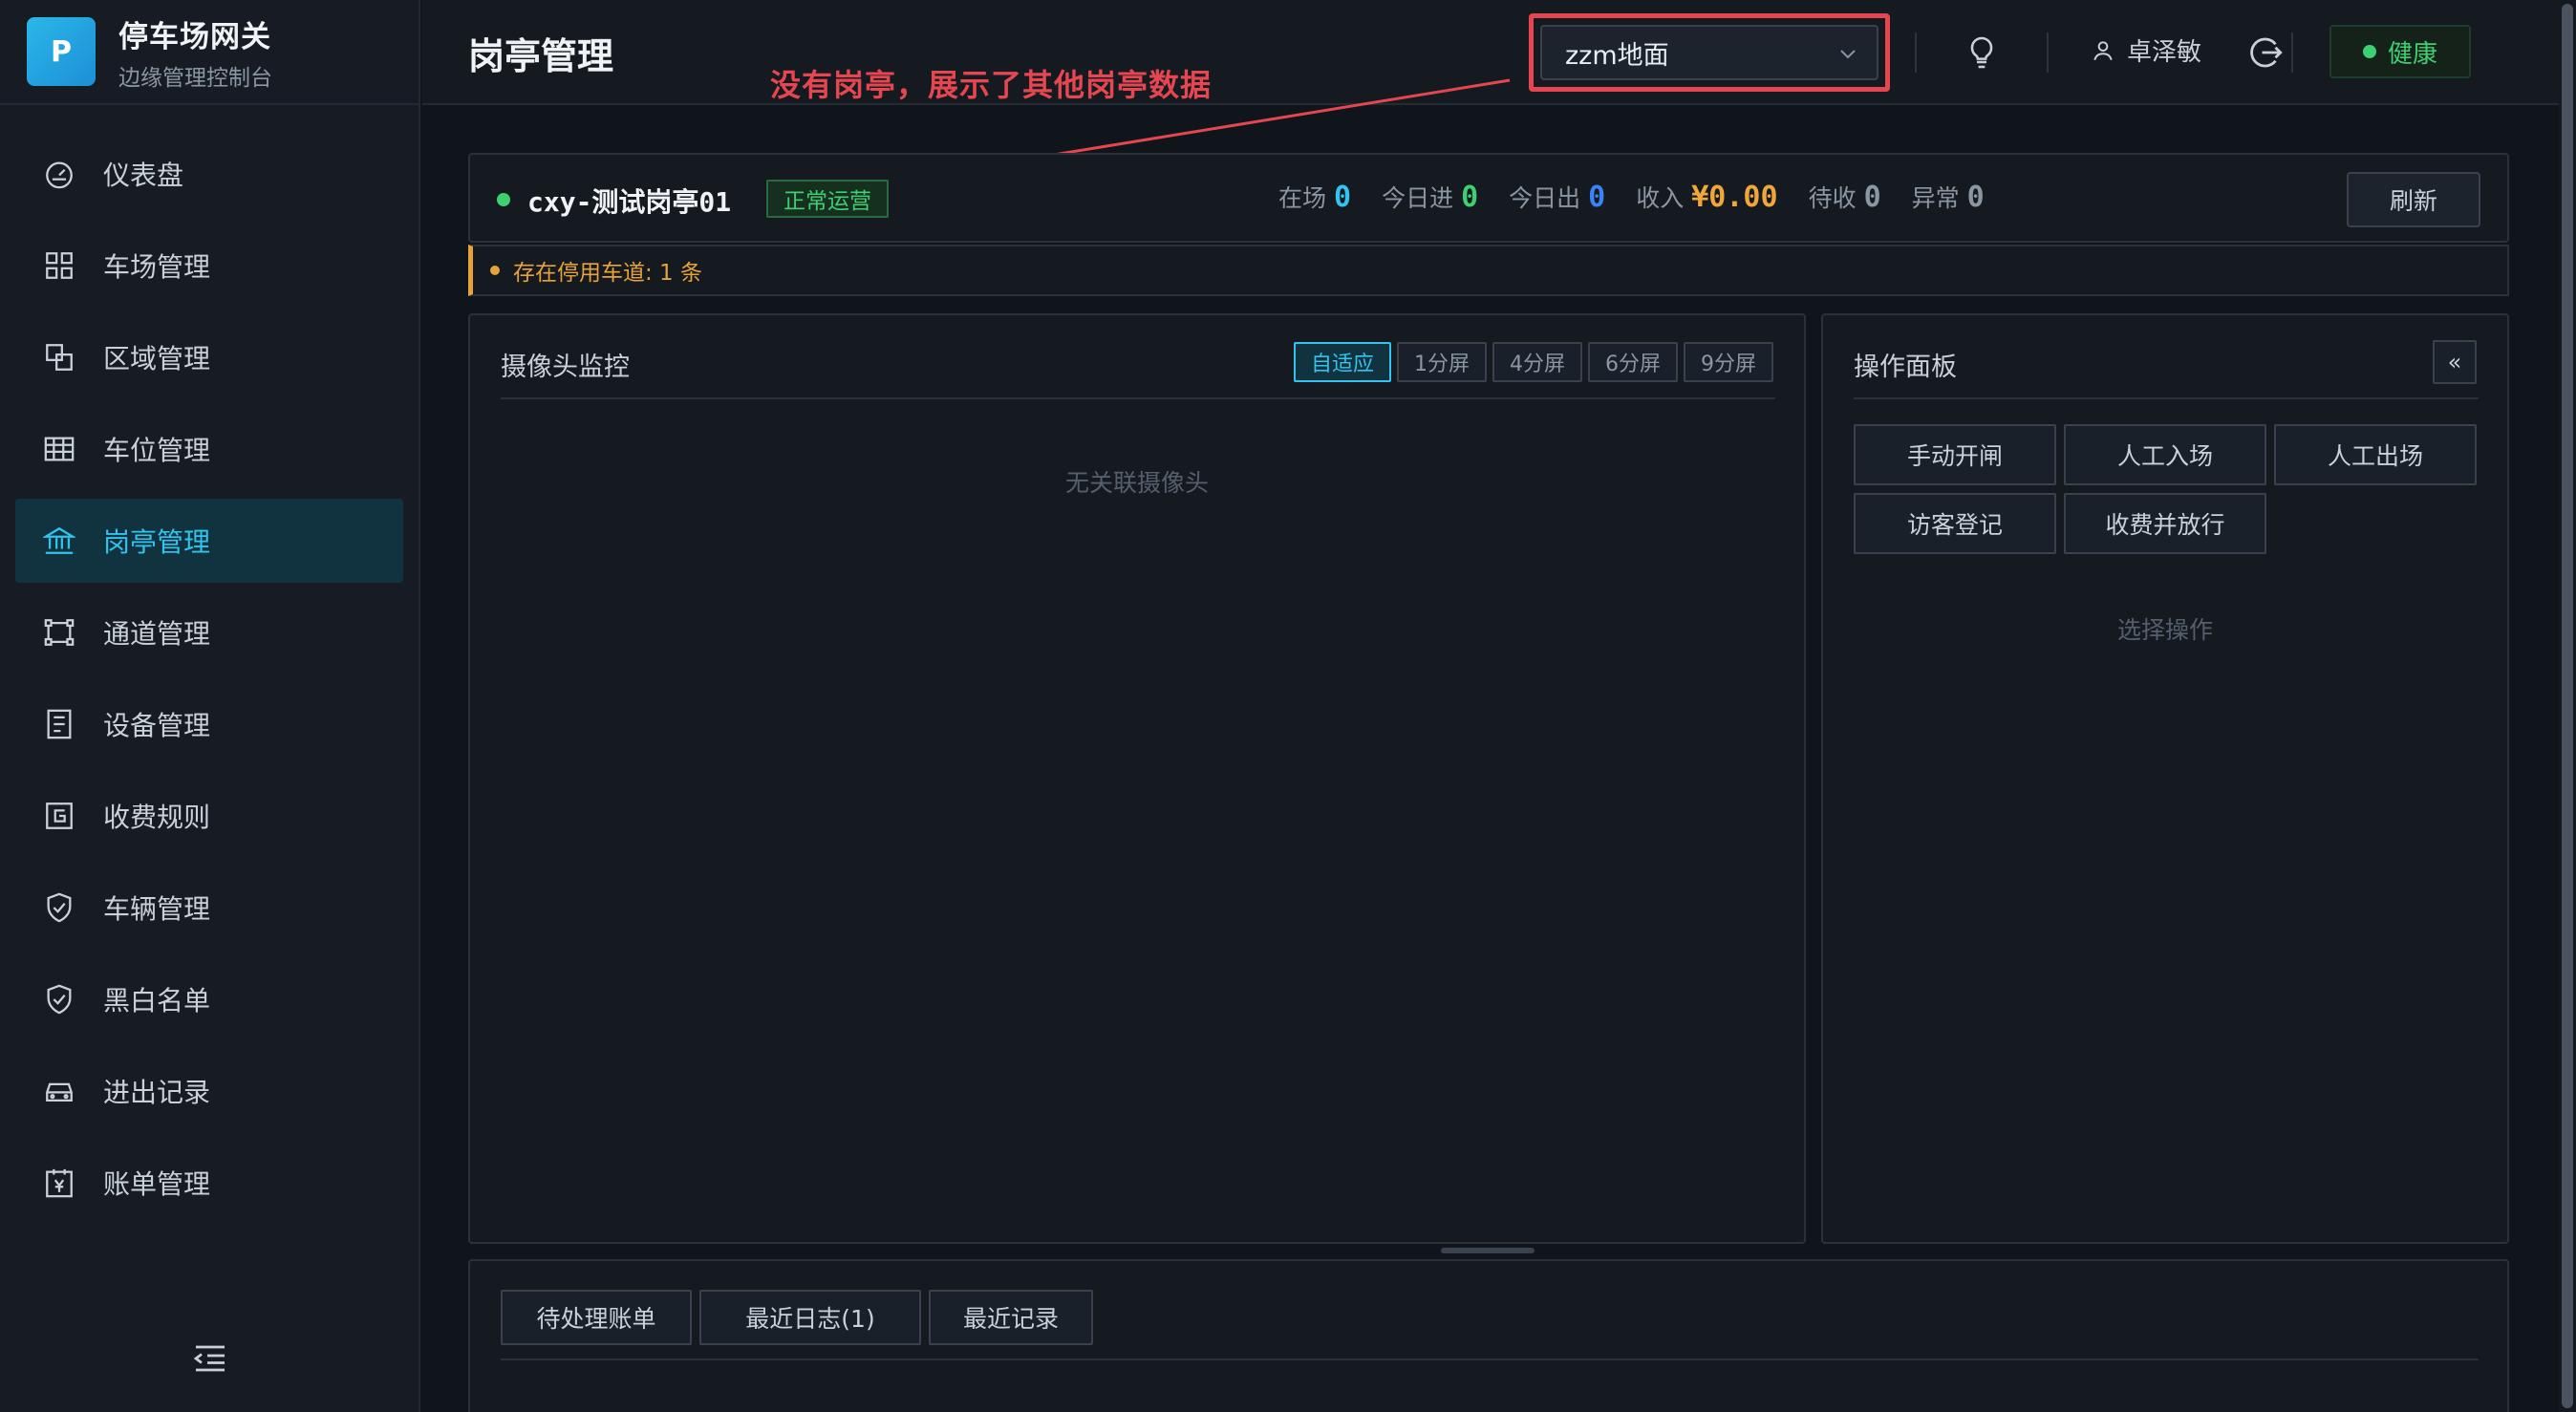 The width and height of the screenshot is (2576, 1412). I want to click on sidebar-item-label: 进出记录, so click(157, 1092).